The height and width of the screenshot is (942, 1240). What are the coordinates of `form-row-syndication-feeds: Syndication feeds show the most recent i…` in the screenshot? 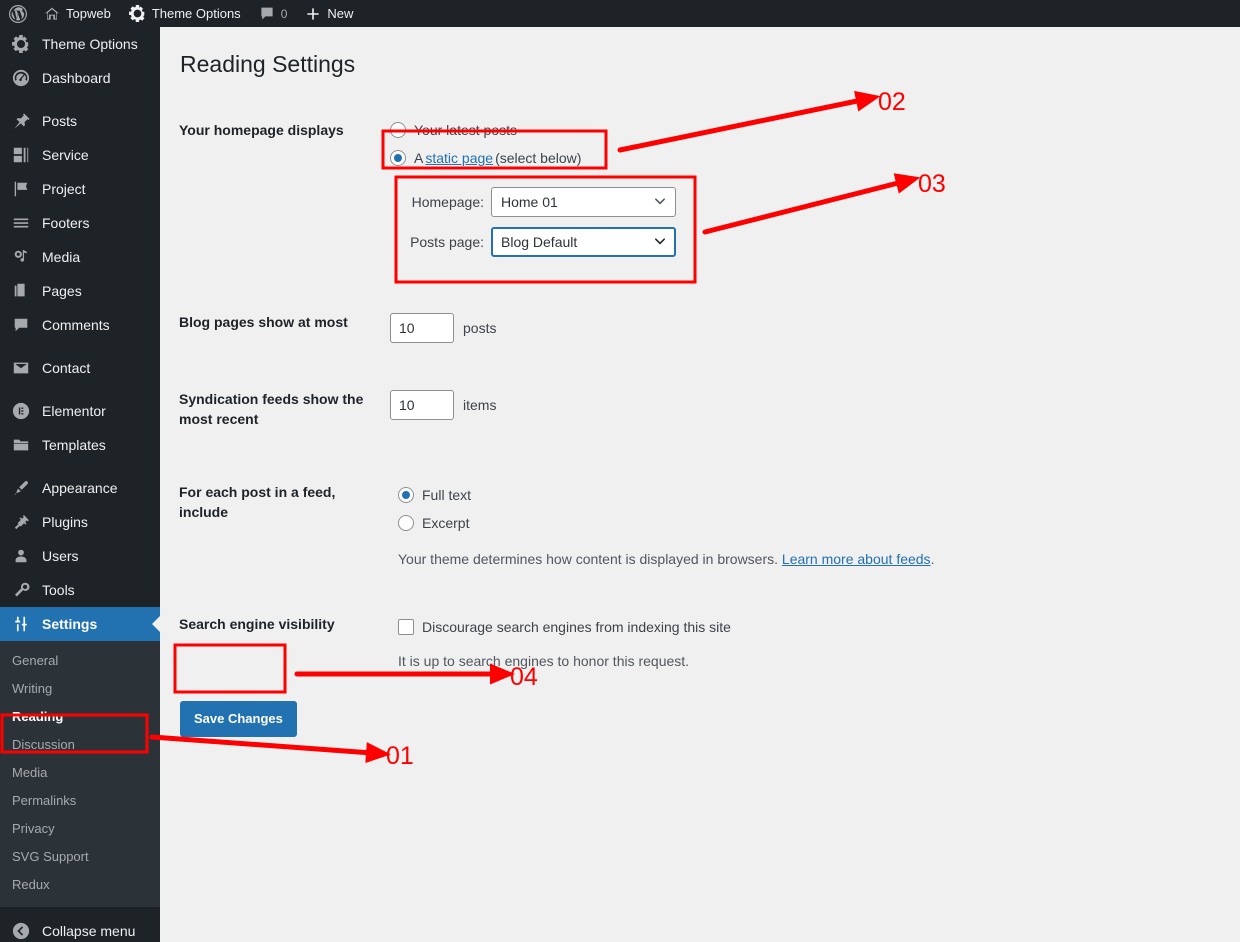 It's located at (700, 410).